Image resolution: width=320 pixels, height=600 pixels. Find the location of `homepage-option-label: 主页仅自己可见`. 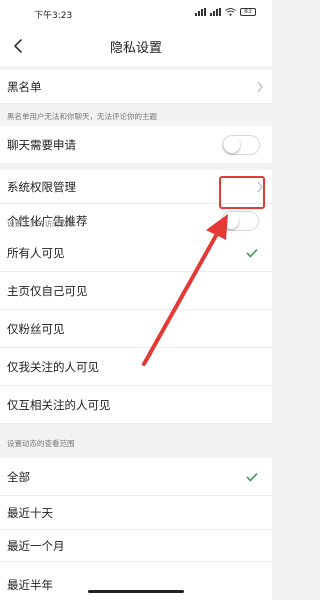

homepage-option-label: 主页仅自己可见 is located at coordinates (47, 290).